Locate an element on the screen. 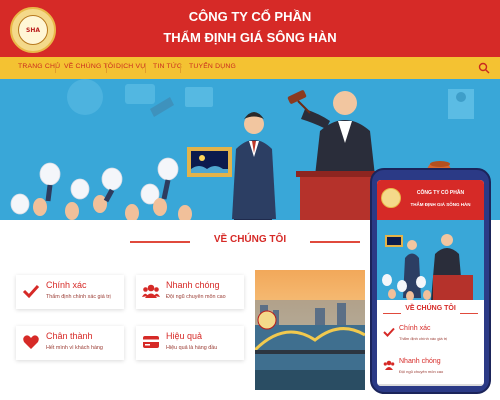  mobile-feature-subtitle: Thẩm định chính xác giá trị is located at coordinates (423, 338).